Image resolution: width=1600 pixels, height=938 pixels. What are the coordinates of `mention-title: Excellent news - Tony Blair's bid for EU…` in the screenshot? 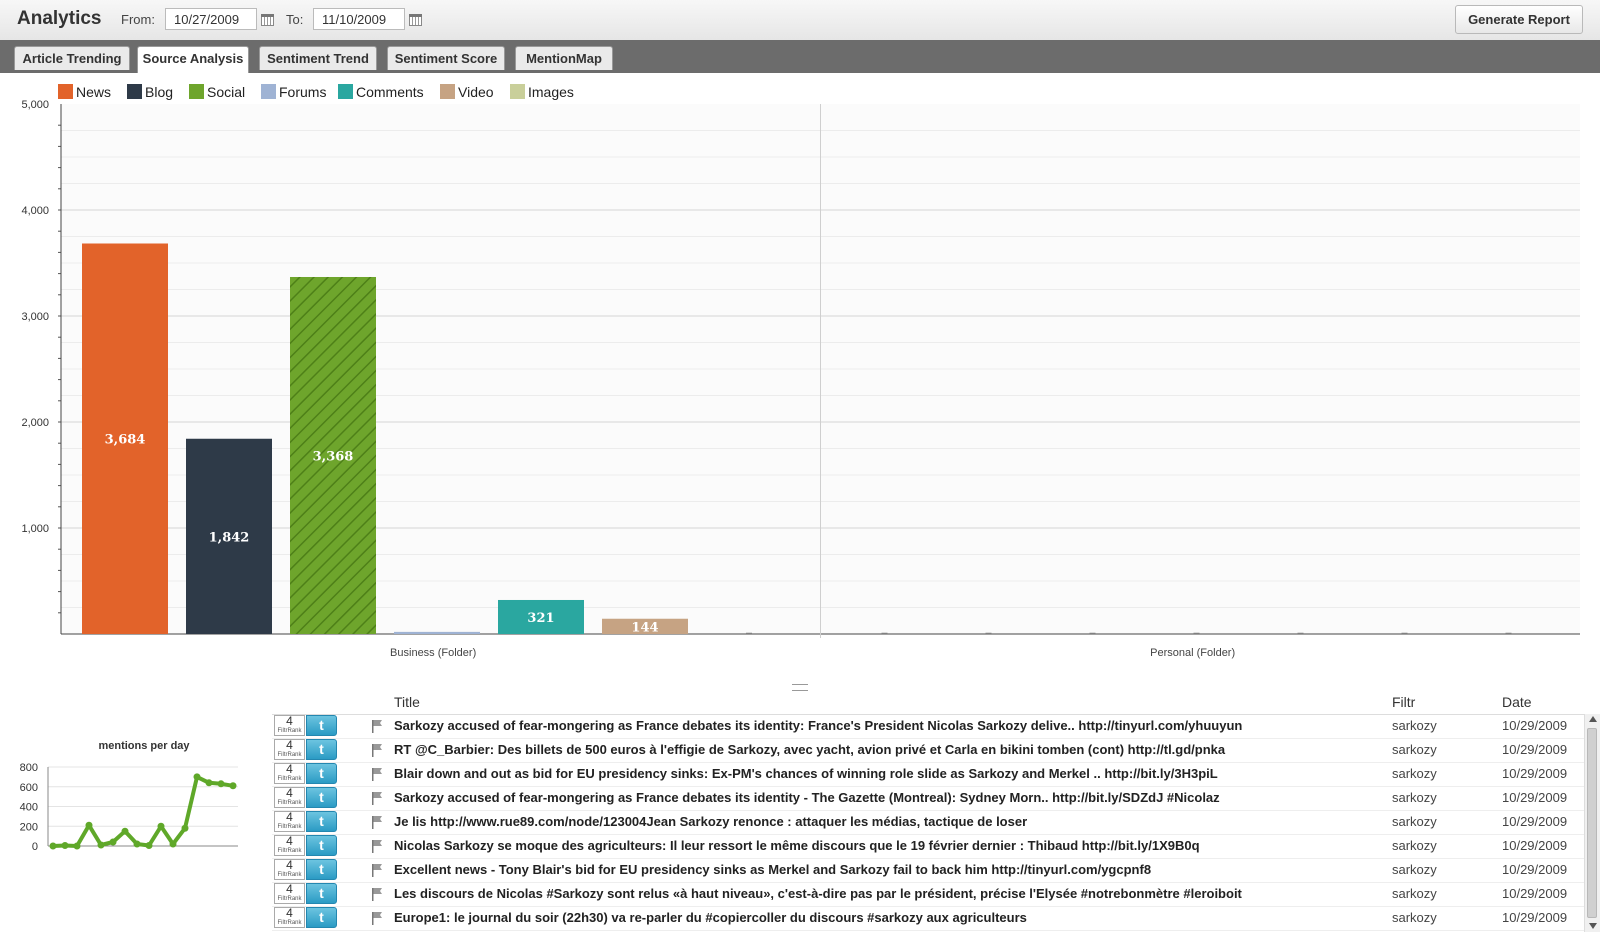 It's located at (871, 869).